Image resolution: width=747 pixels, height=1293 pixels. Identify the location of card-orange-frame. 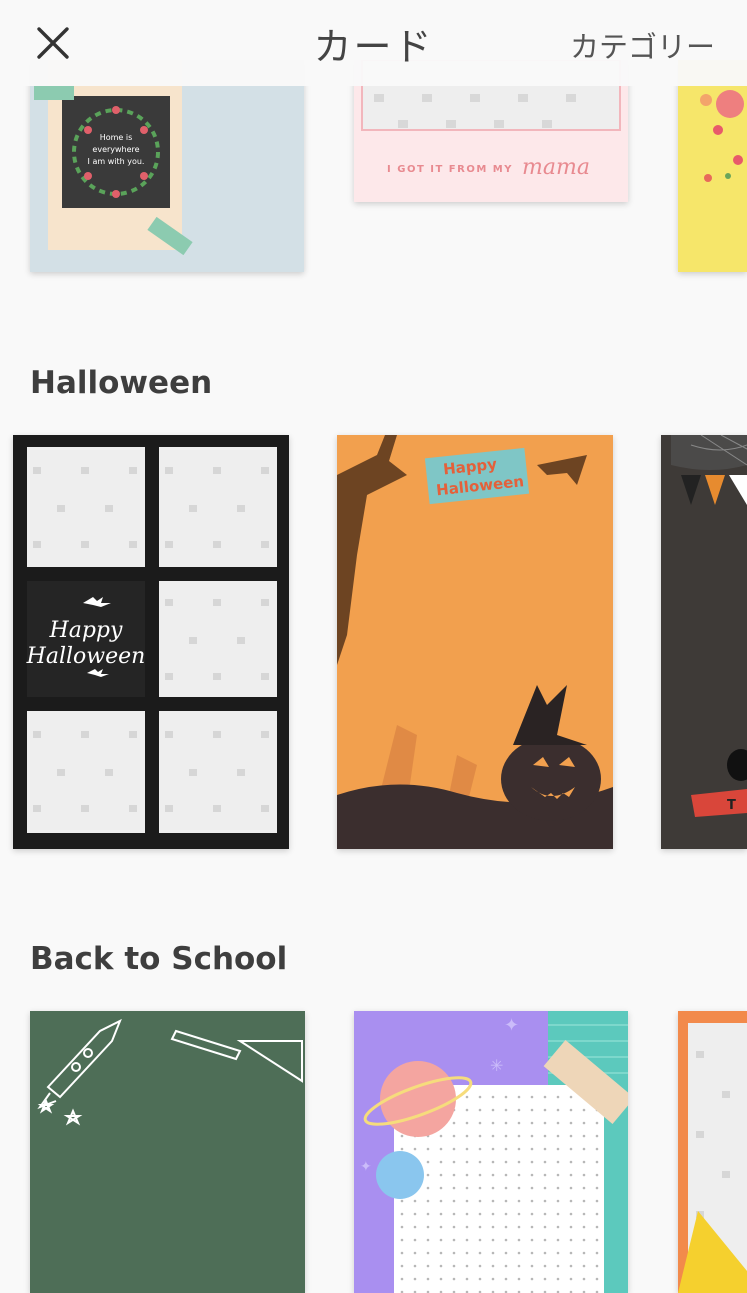
(712, 1152).